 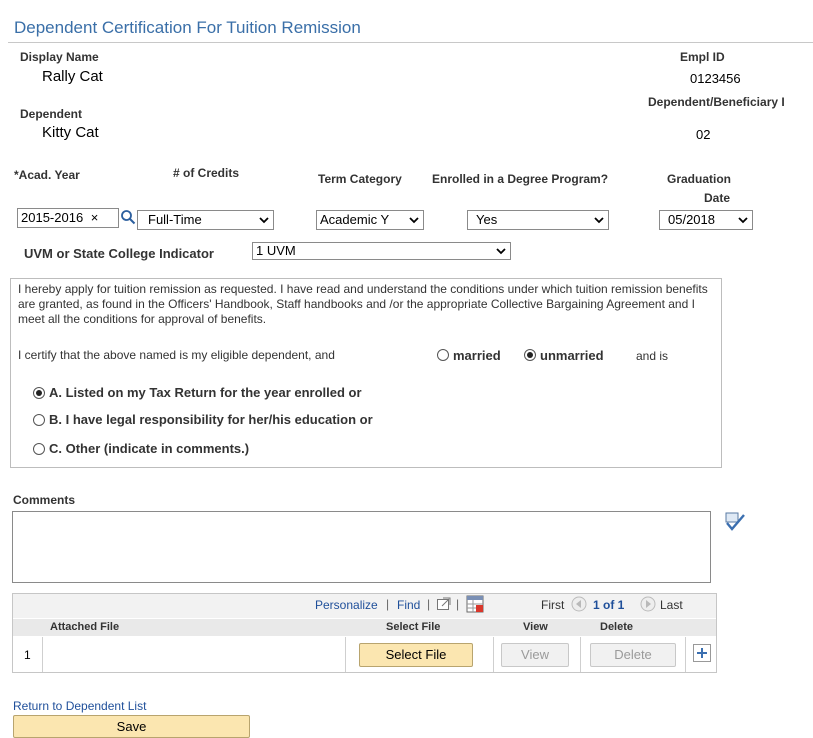 I want to click on comments-textarea, so click(x=361, y=547).